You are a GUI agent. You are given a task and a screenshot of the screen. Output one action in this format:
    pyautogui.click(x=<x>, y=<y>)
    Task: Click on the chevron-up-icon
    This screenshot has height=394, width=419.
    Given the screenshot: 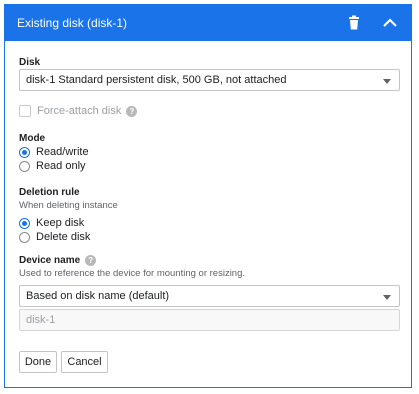 What is the action you would take?
    pyautogui.click(x=390, y=22)
    